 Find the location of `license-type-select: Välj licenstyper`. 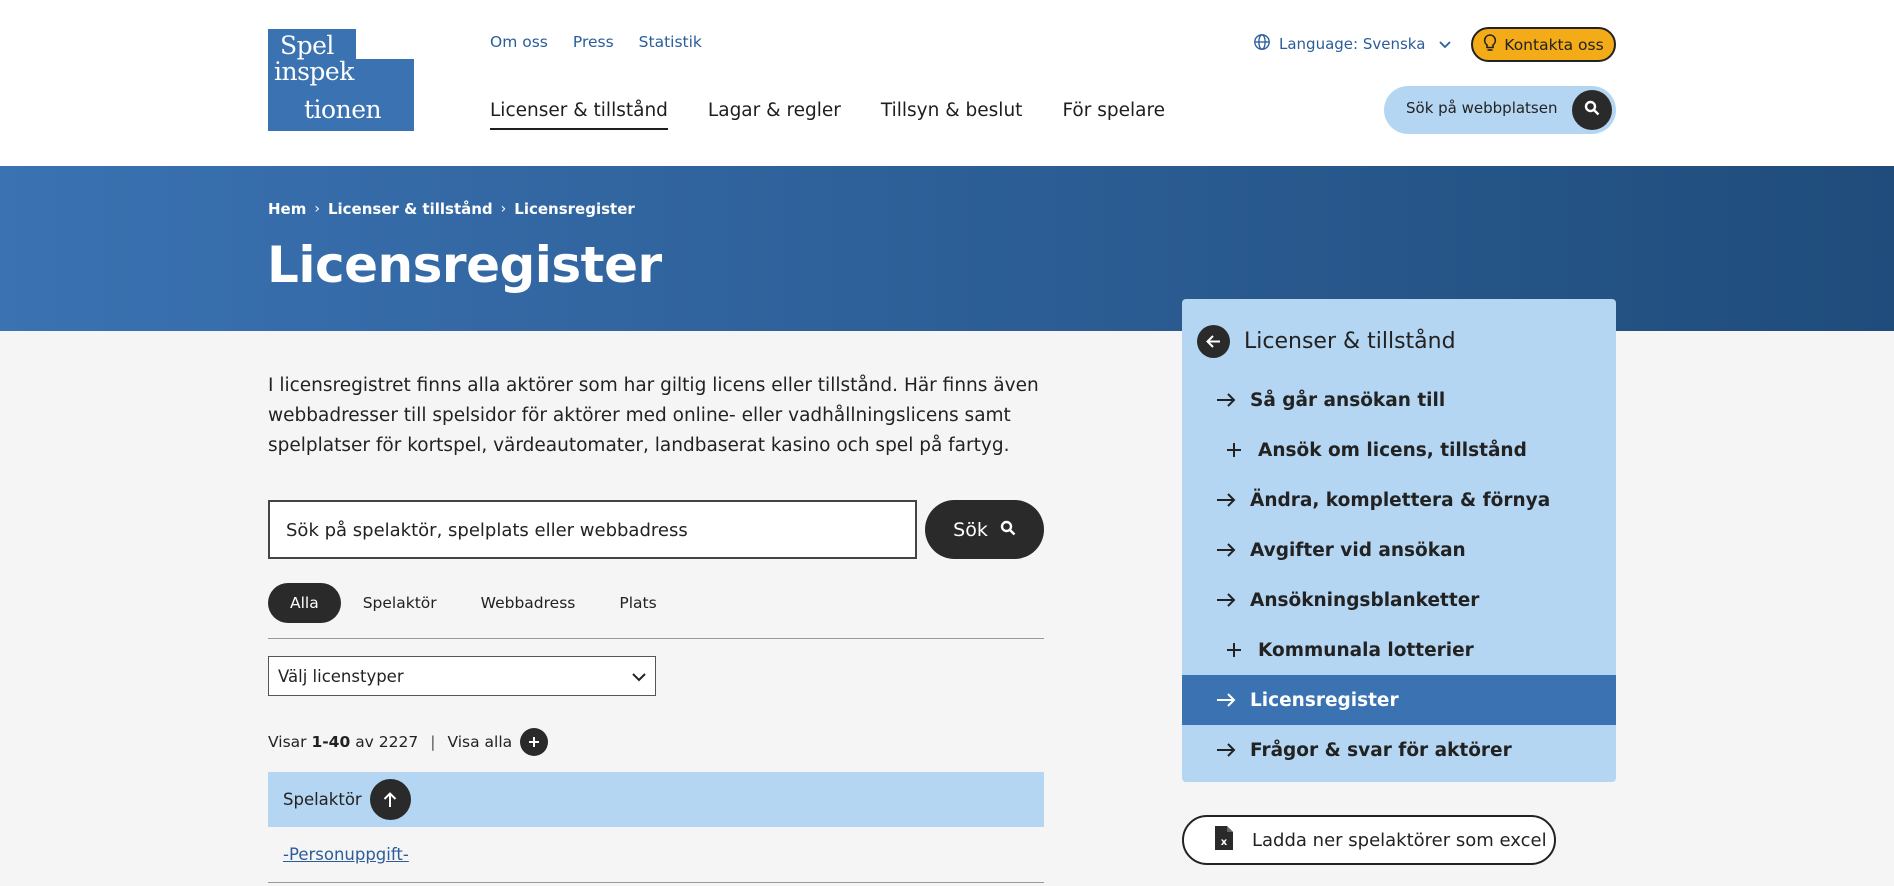

license-type-select: Välj licenstyper is located at coordinates (462, 676).